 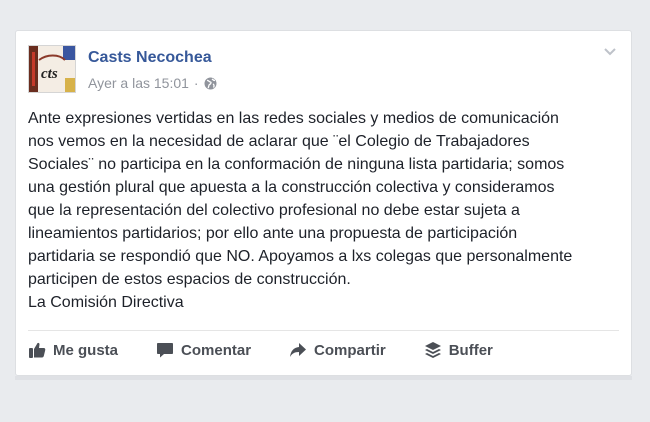 What do you see at coordinates (610, 52) in the screenshot?
I see `chevron-down-icon` at bounding box center [610, 52].